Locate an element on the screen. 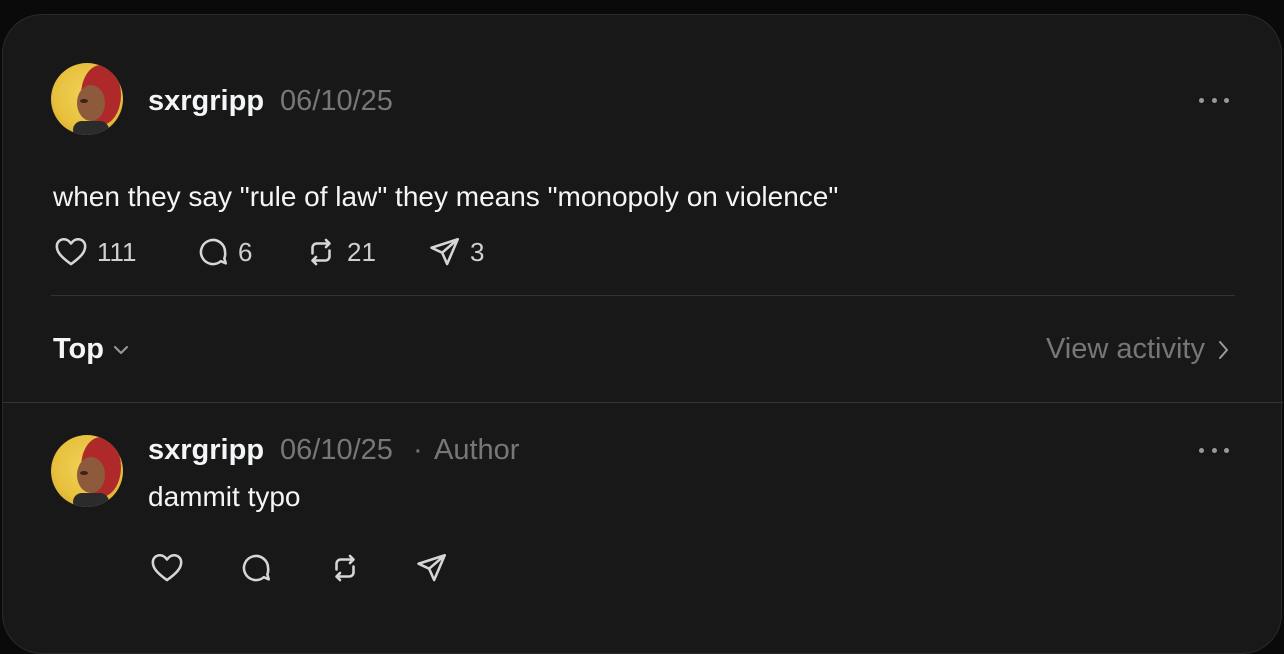  share-button: 3 is located at coordinates (456, 252).